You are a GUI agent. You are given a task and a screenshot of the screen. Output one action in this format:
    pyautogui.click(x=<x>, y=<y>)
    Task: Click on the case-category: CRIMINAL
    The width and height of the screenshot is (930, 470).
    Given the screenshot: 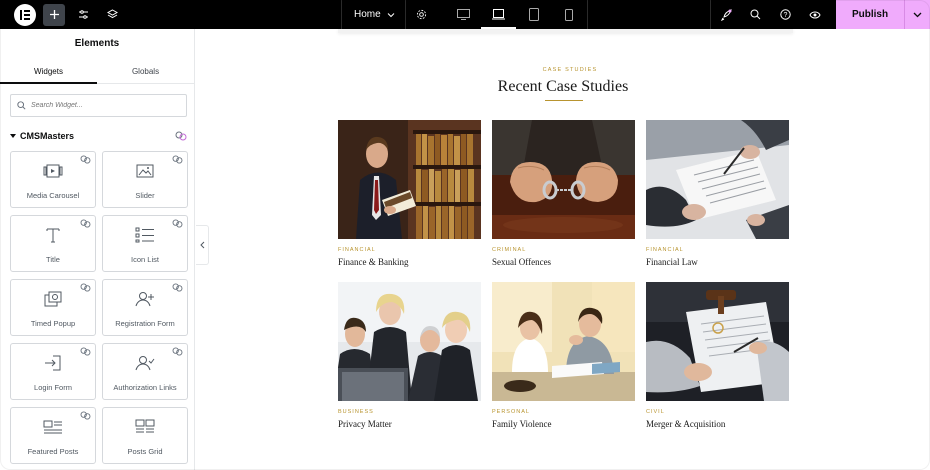 What is the action you would take?
    pyautogui.click(x=509, y=250)
    